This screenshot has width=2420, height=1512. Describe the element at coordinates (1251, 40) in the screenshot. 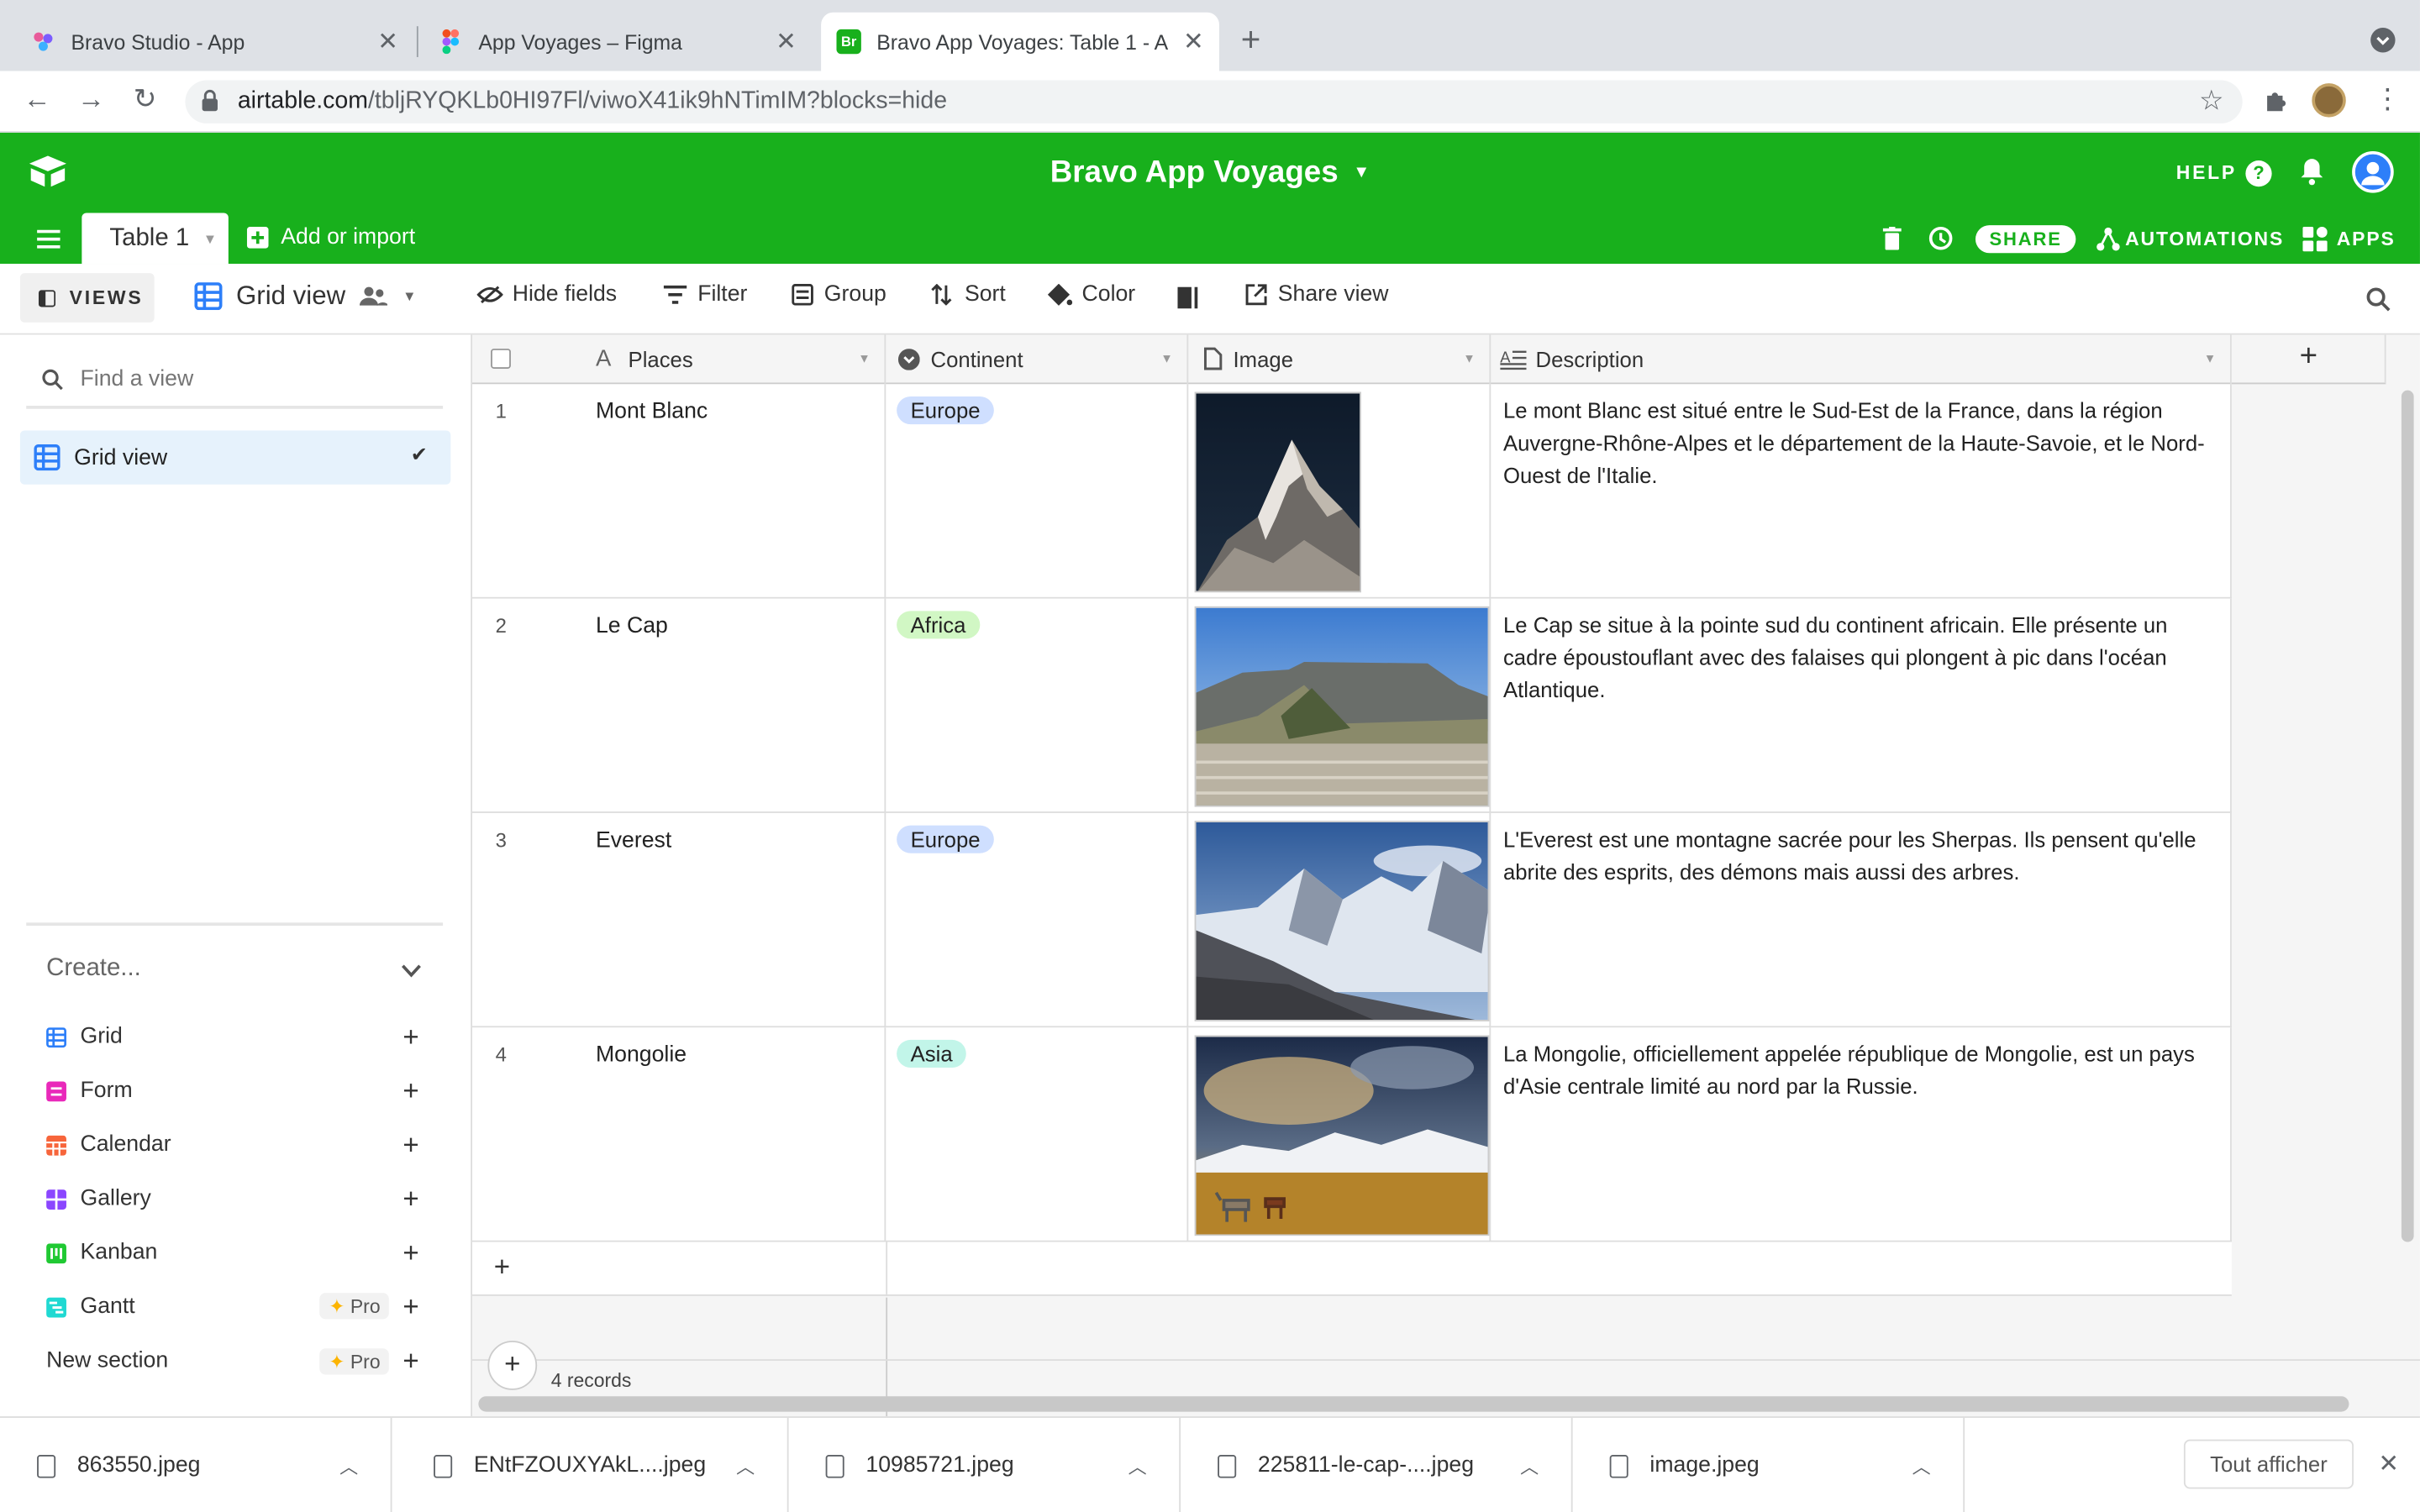

I see `new-tab-icon: +` at that location.